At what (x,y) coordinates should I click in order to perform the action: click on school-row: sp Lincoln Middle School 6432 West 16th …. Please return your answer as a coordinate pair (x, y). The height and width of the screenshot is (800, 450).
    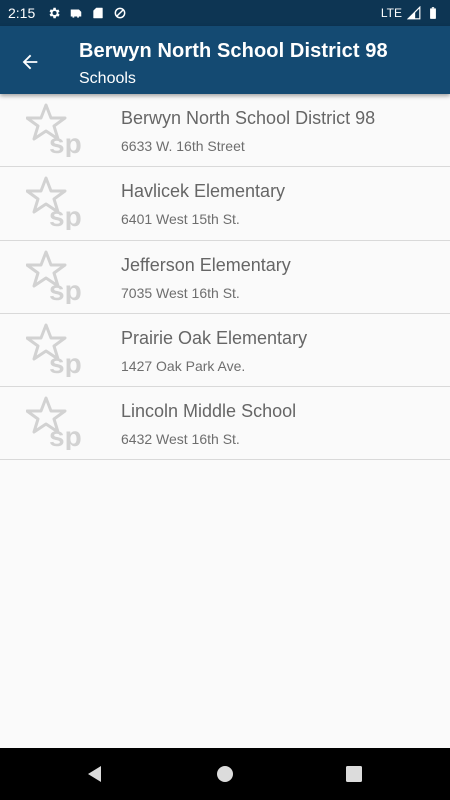
    Looking at the image, I should click on (225, 424).